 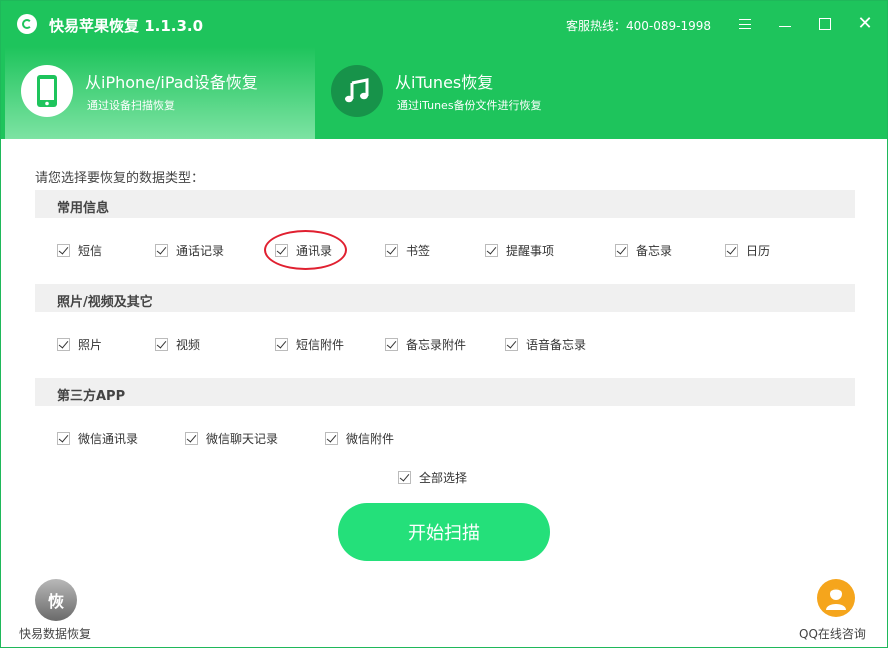 I want to click on minimize-button, so click(x=785, y=24).